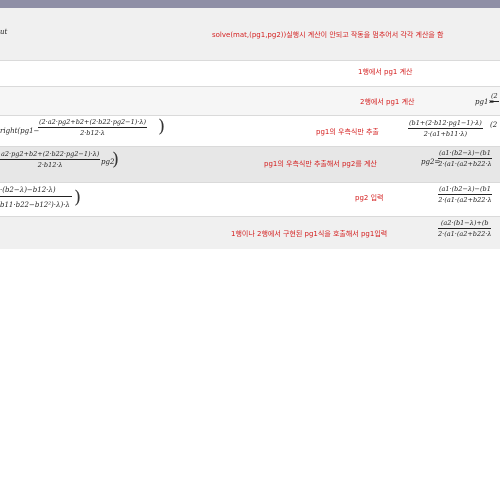 The image size is (500, 500). I want to click on row3-comment: pg1의 우측식만 추출, so click(347, 132).